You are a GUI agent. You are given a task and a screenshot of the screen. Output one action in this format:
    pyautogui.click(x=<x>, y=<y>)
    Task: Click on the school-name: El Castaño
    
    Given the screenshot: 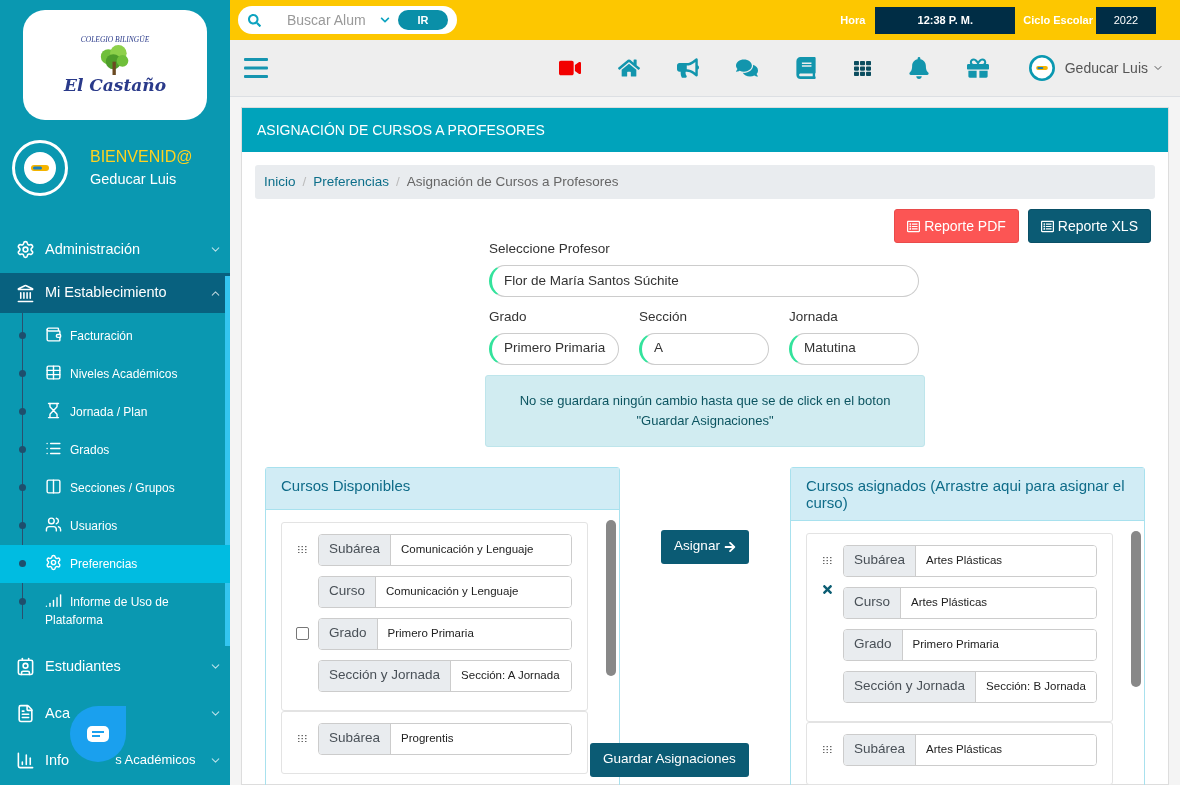 What is the action you would take?
    pyautogui.click(x=115, y=86)
    